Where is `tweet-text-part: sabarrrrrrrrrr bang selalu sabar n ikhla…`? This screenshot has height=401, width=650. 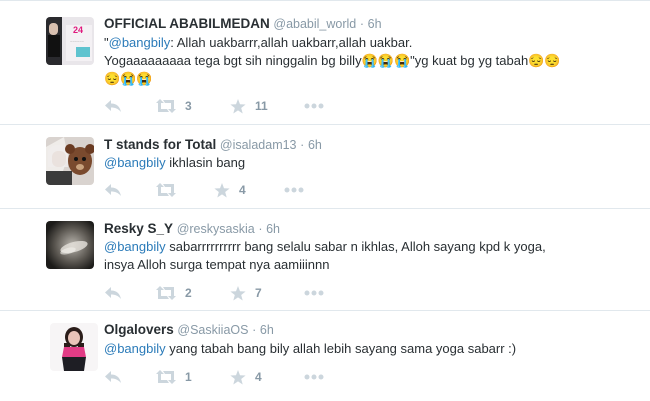
tweet-text-part: sabarrrrrrrrrr bang selalu sabar n ikhla… is located at coordinates (355, 246).